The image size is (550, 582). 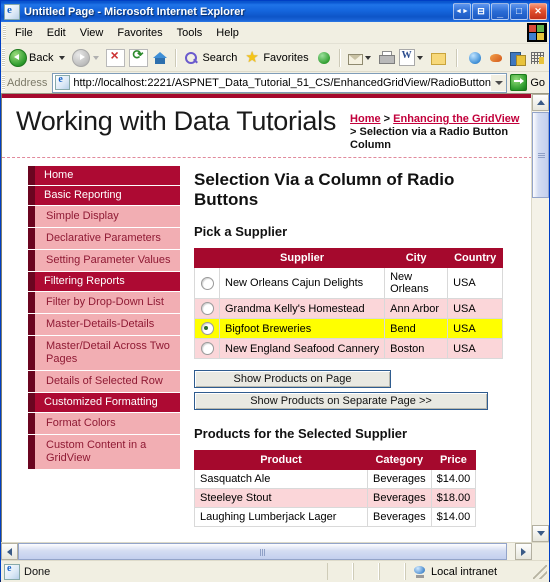 I want to click on restore-glyph: ◄►, so click(x=462, y=11).